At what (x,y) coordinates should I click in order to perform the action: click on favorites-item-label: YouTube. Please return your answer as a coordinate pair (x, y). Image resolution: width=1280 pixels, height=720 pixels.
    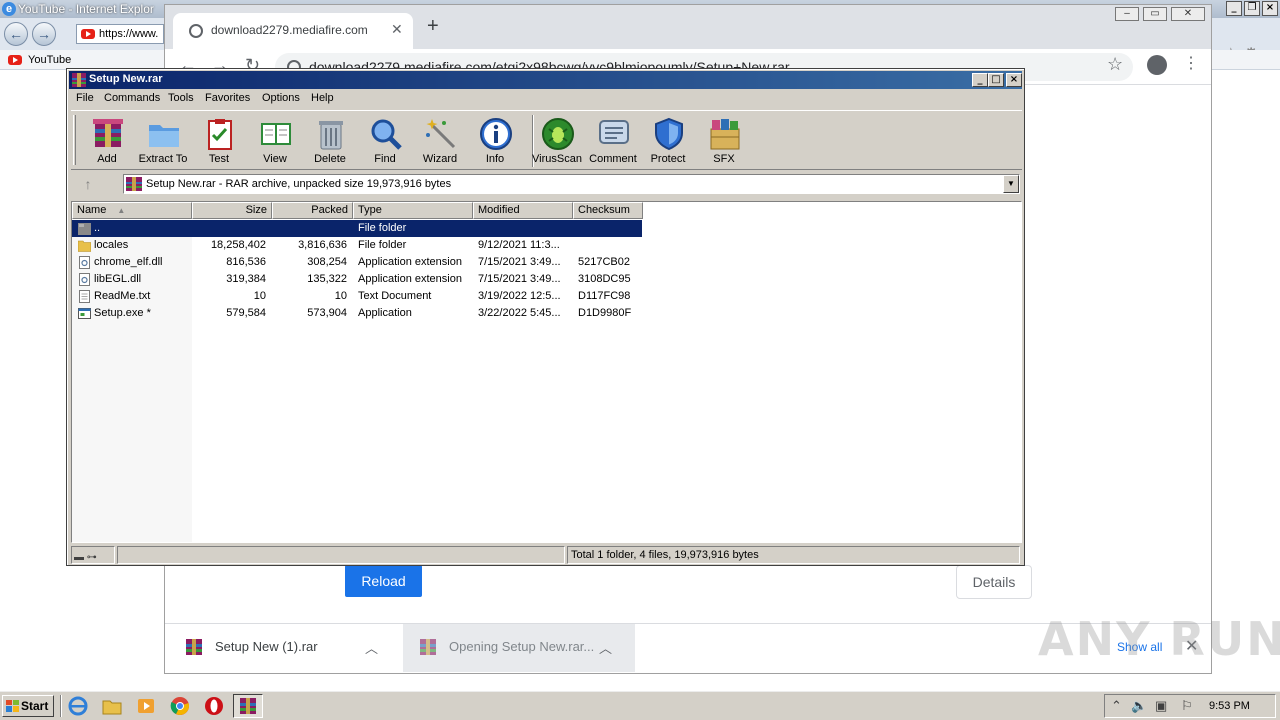
    Looking at the image, I should click on (50, 60).